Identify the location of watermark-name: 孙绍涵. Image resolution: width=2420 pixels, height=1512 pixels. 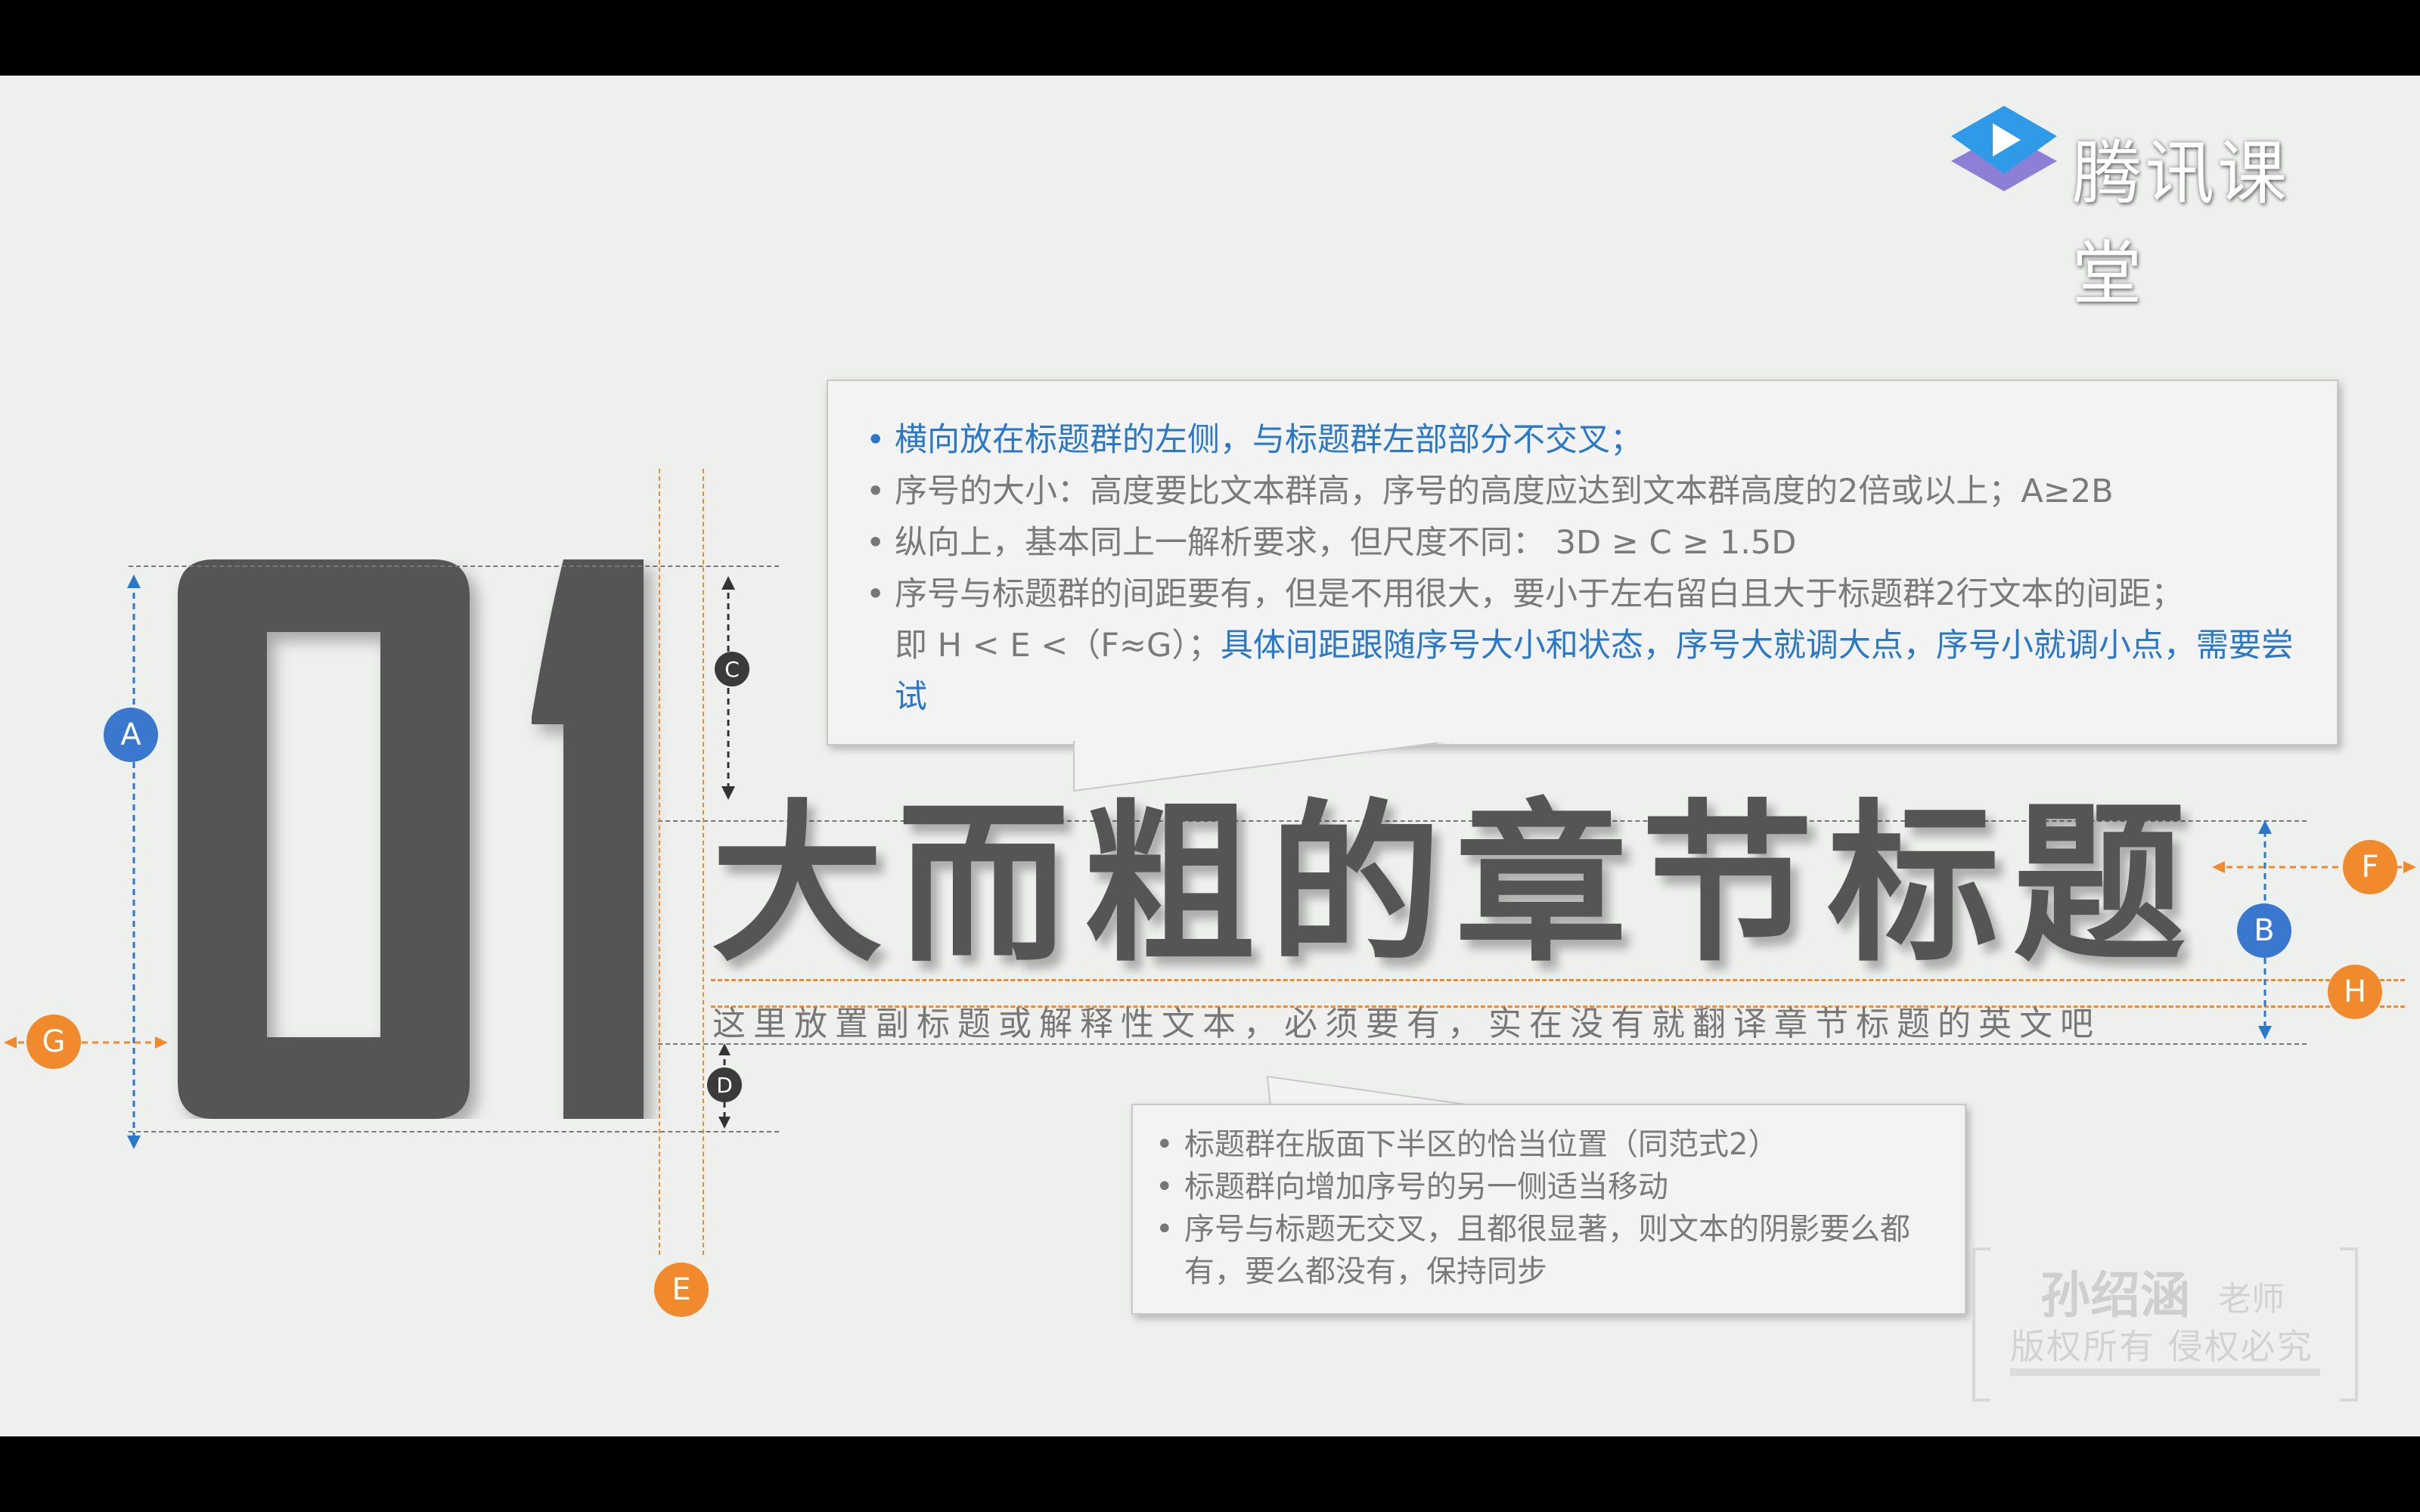
(2115, 1295).